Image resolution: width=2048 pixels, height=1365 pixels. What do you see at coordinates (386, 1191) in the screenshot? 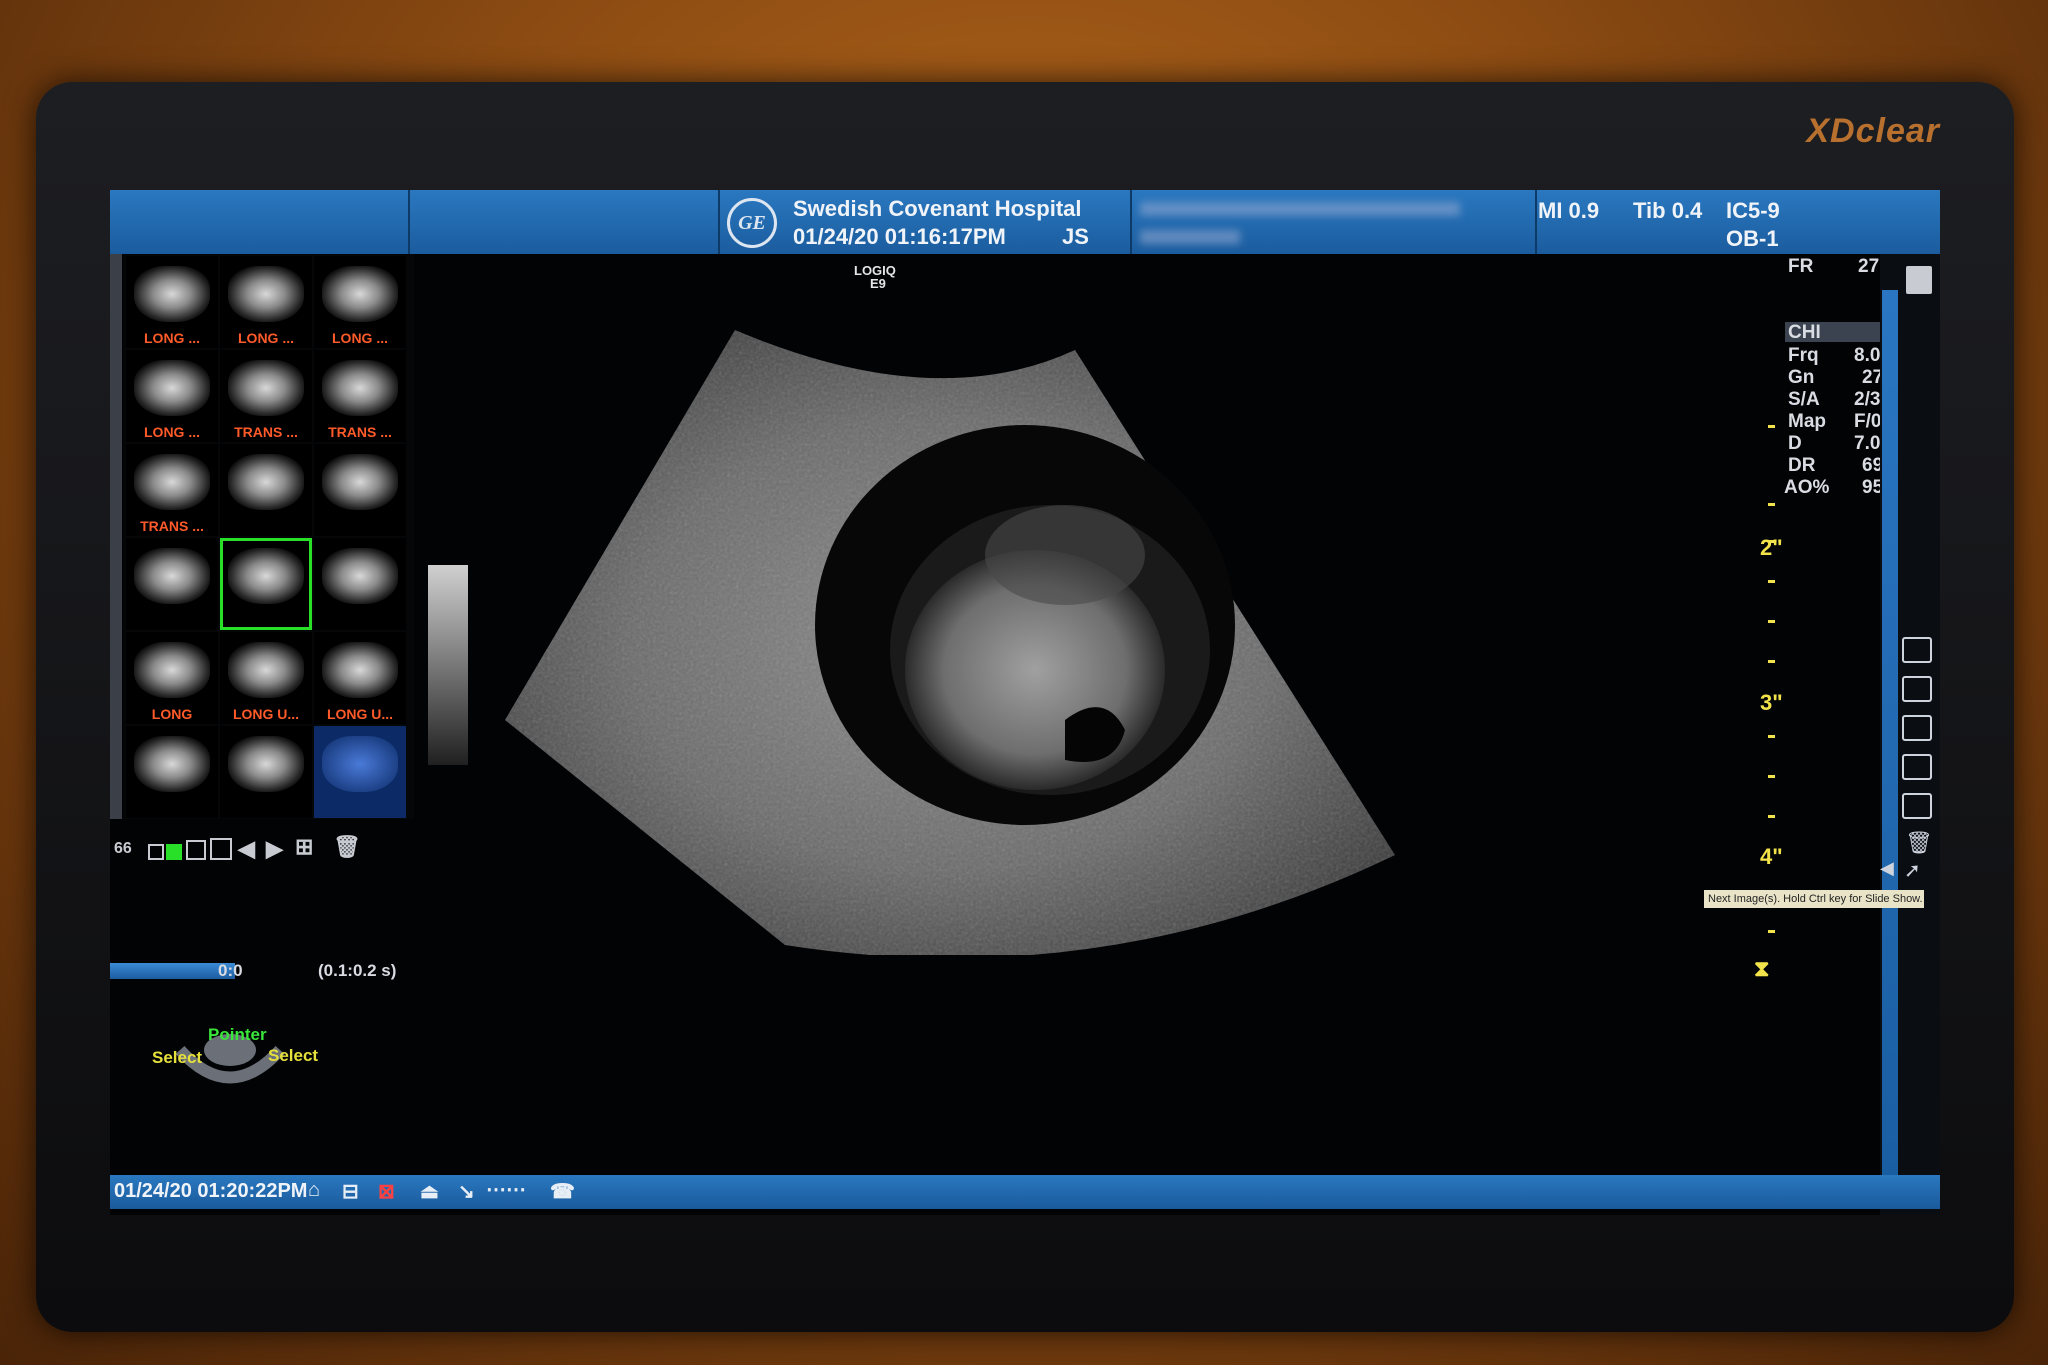
I see `printer-error-icon: ⊠` at bounding box center [386, 1191].